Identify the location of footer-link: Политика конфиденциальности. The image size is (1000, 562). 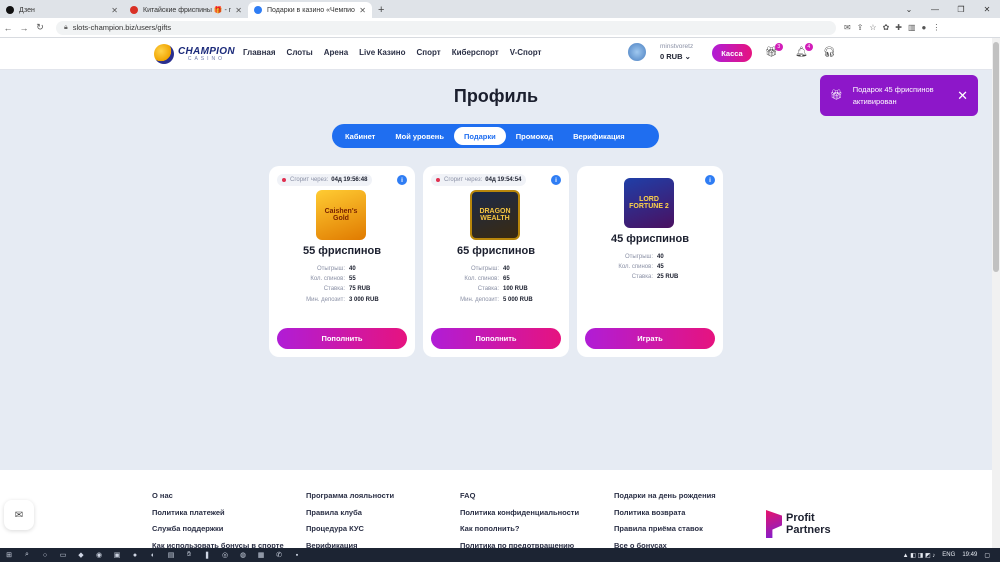
(519, 513).